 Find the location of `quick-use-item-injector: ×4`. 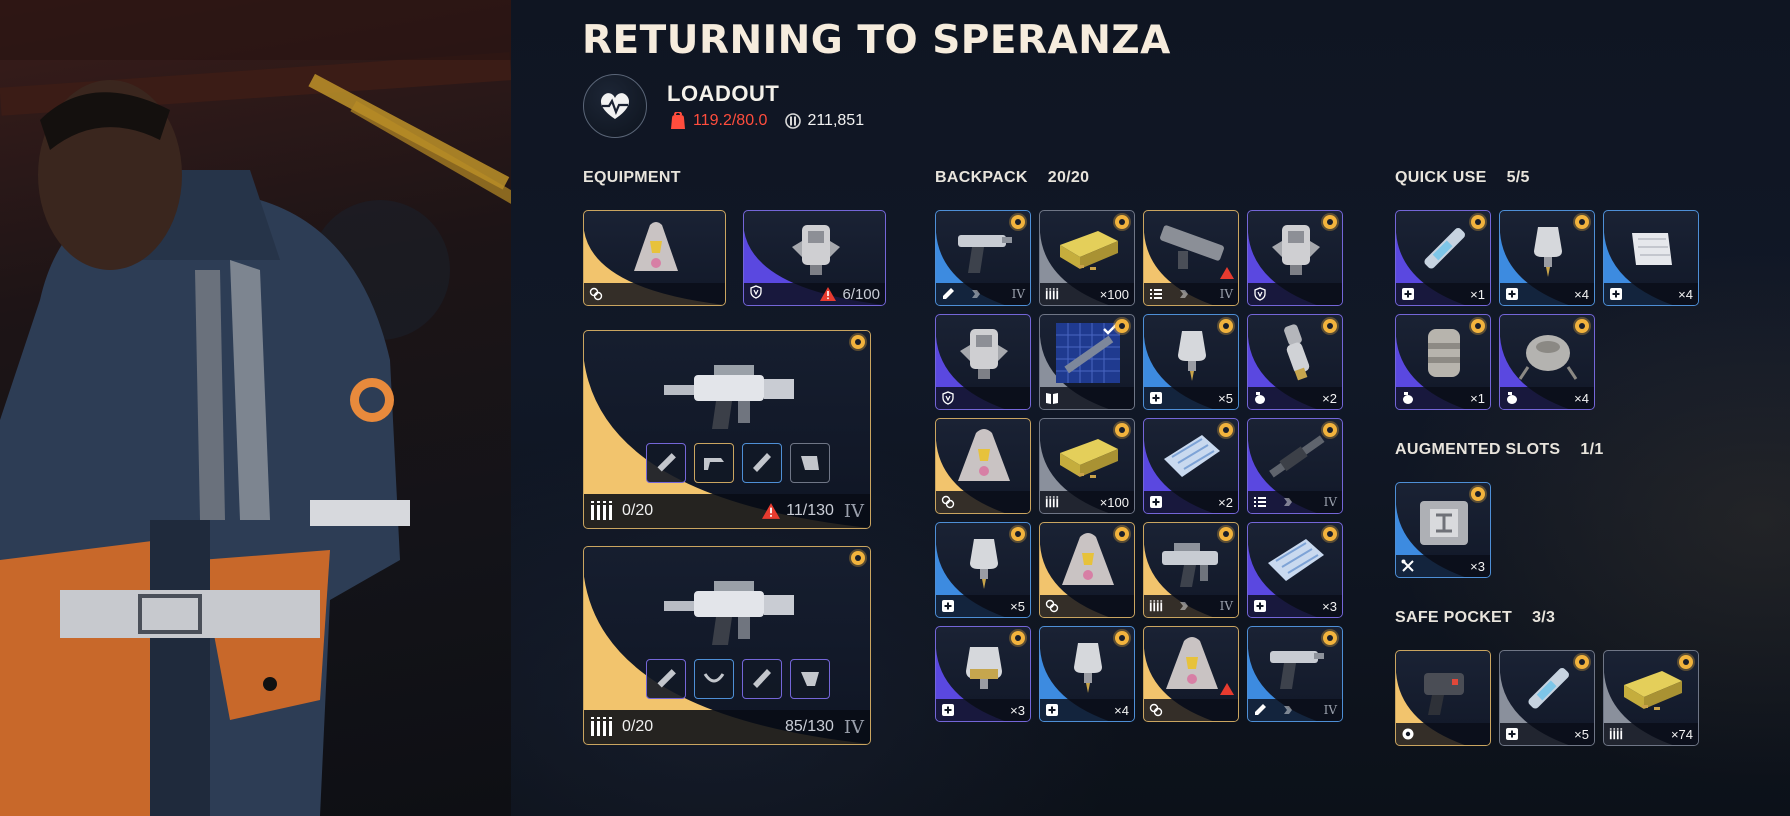

quick-use-item-injector: ×4 is located at coordinates (1547, 258).